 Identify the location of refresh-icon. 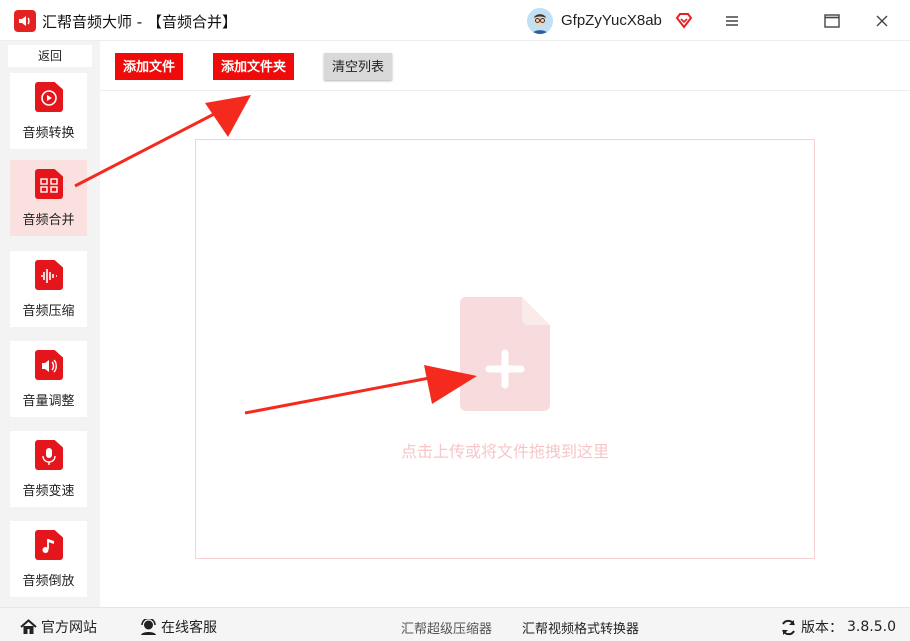
(788, 627).